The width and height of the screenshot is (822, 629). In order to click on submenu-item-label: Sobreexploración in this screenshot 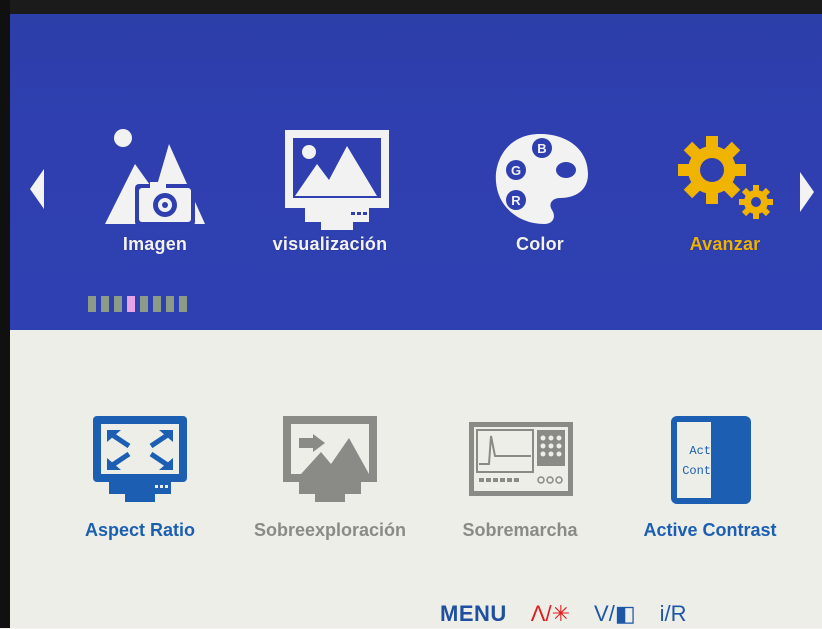, I will do `click(330, 530)`.